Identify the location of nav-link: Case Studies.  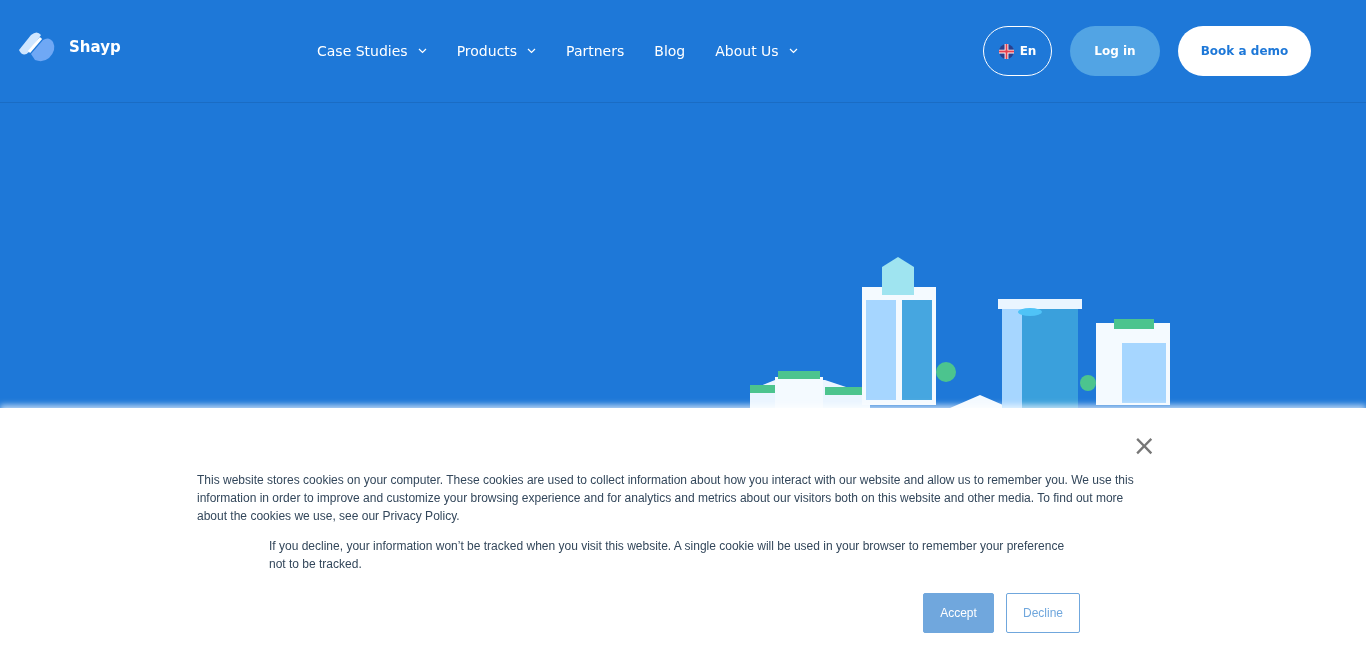
(372, 51).